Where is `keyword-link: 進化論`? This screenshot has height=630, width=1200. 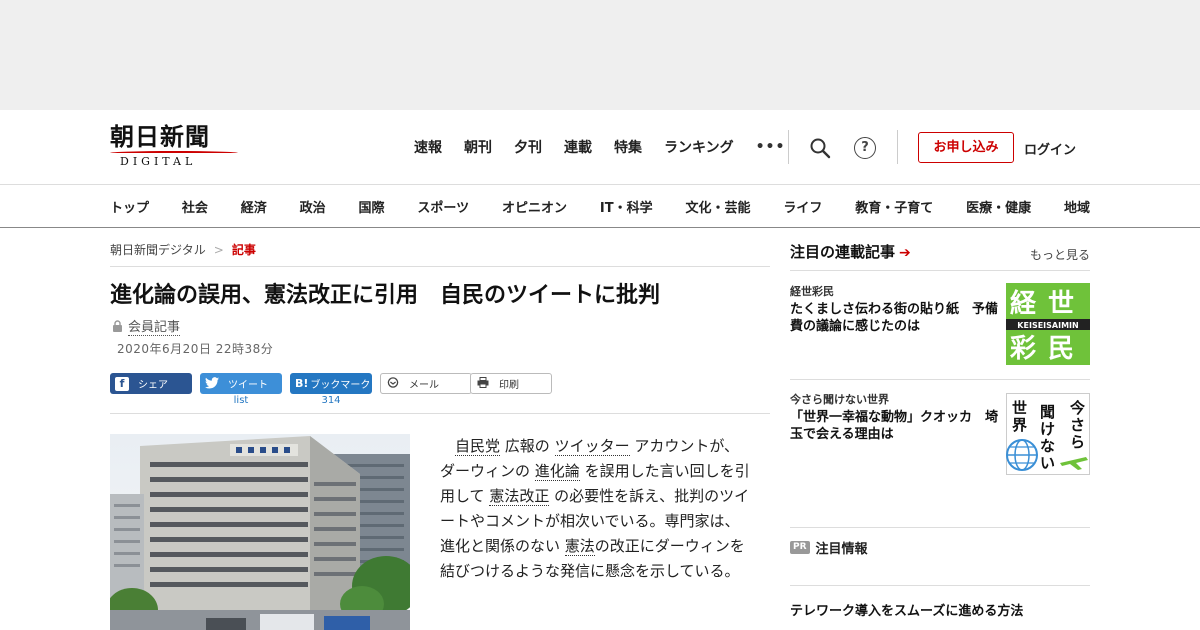
keyword-link: 進化論 is located at coordinates (557, 471).